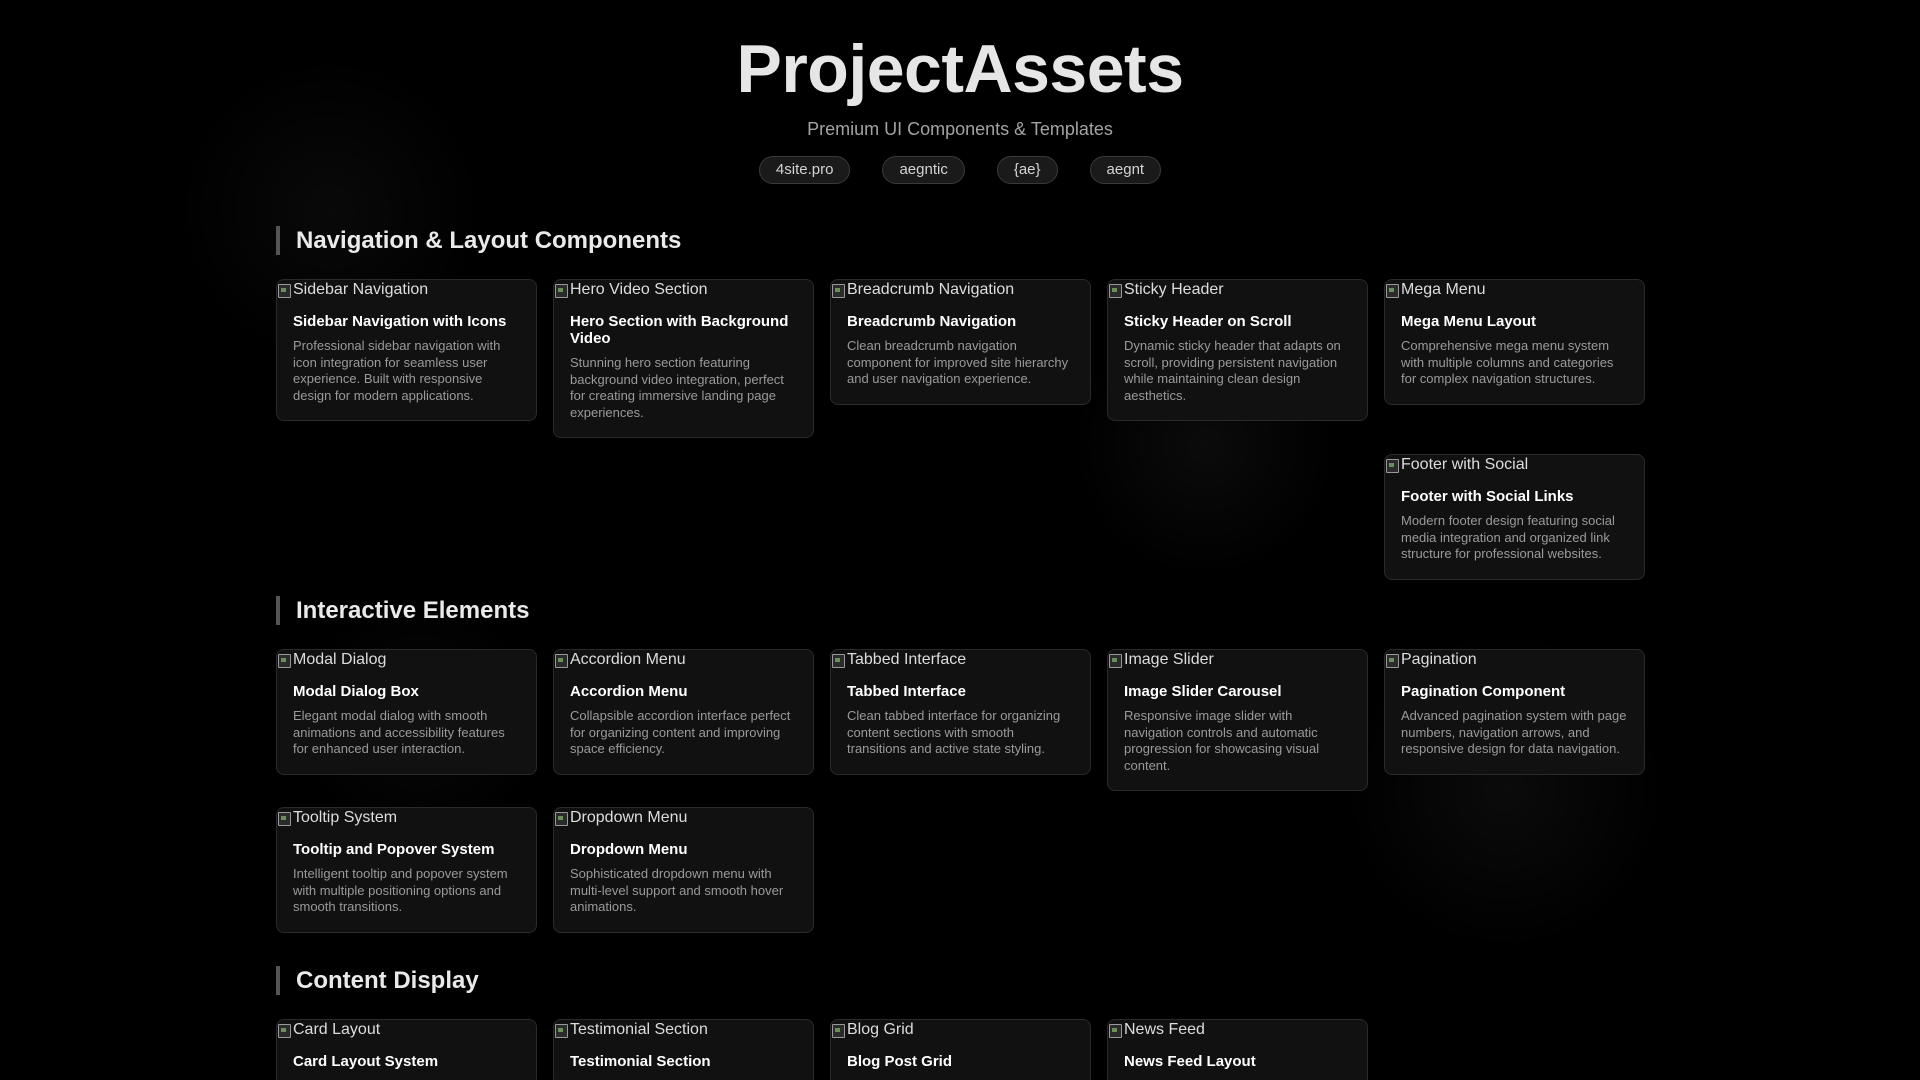 The image size is (1920, 1080). Describe the element at coordinates (345, 817) in the screenshot. I see `card-image-alt-text: Tooltip System` at that location.